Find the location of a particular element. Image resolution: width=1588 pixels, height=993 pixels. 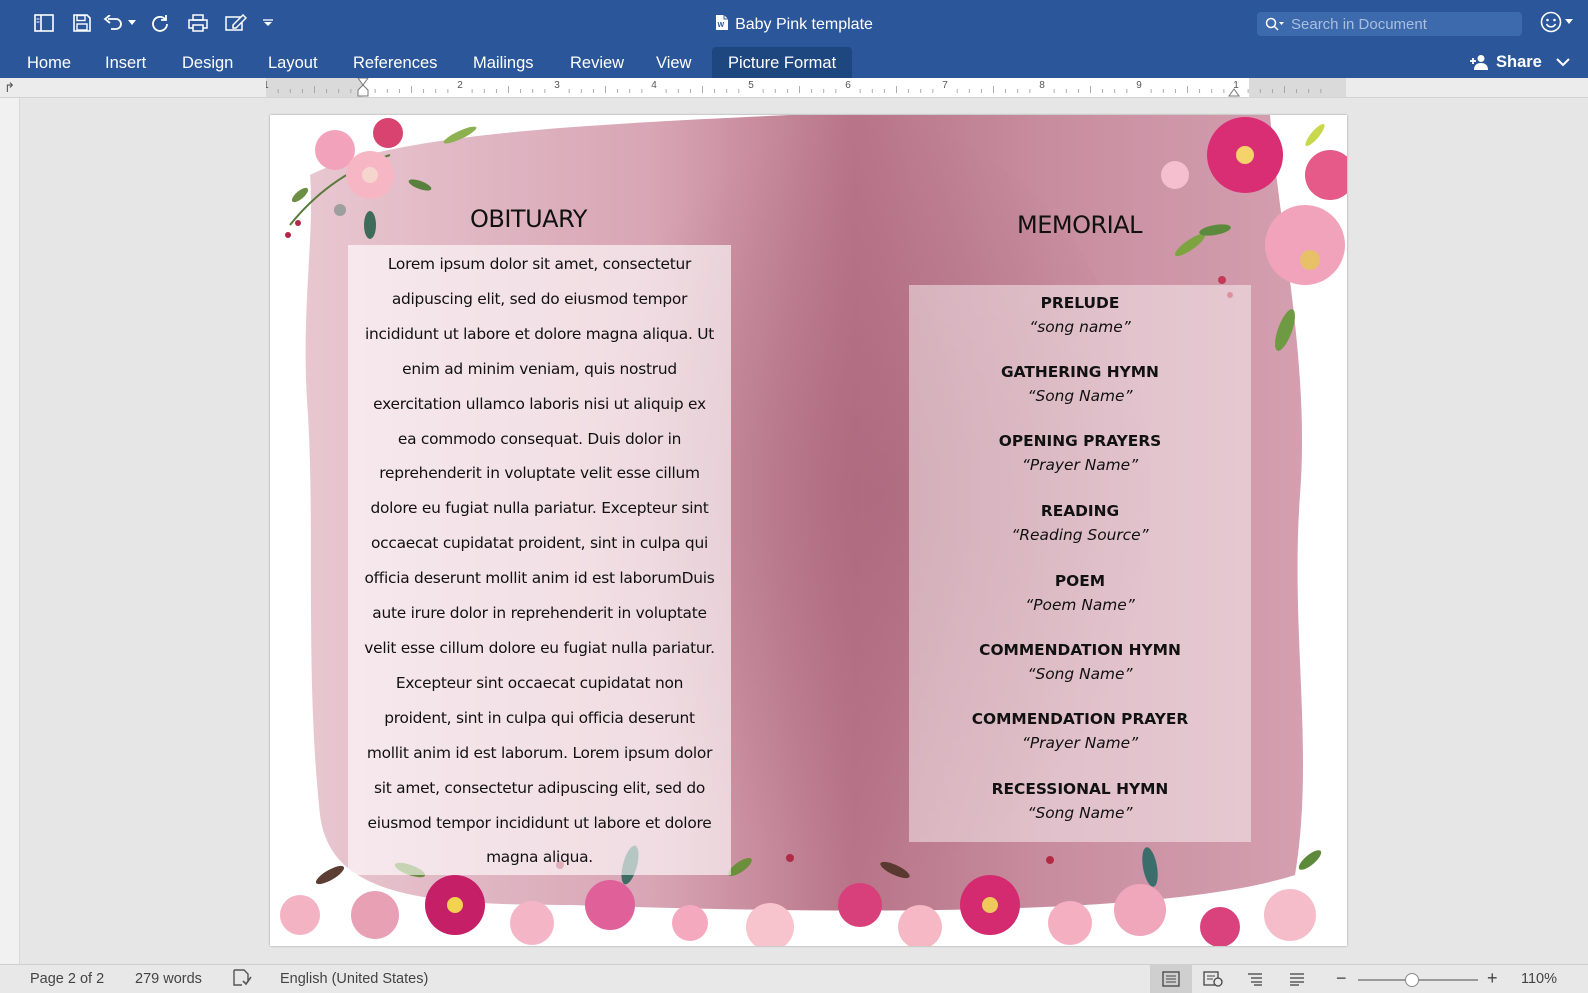

edit-icon is located at coordinates (236, 23).